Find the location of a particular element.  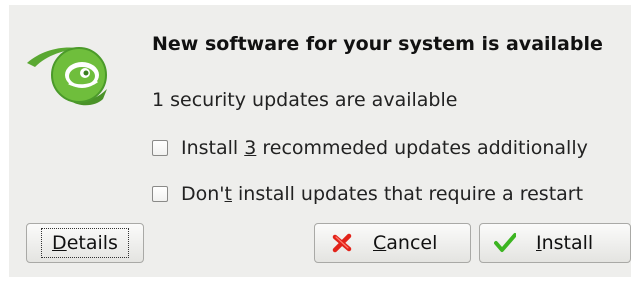

green-checkmark-icon is located at coordinates (505, 242).